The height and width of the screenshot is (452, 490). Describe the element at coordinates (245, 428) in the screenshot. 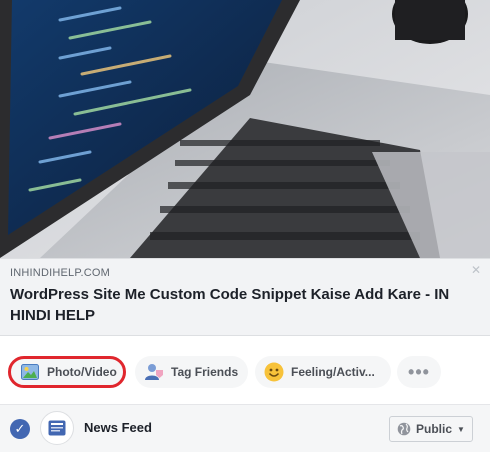

I see `composer-footer: ✓ News Feed Public ▼` at that location.